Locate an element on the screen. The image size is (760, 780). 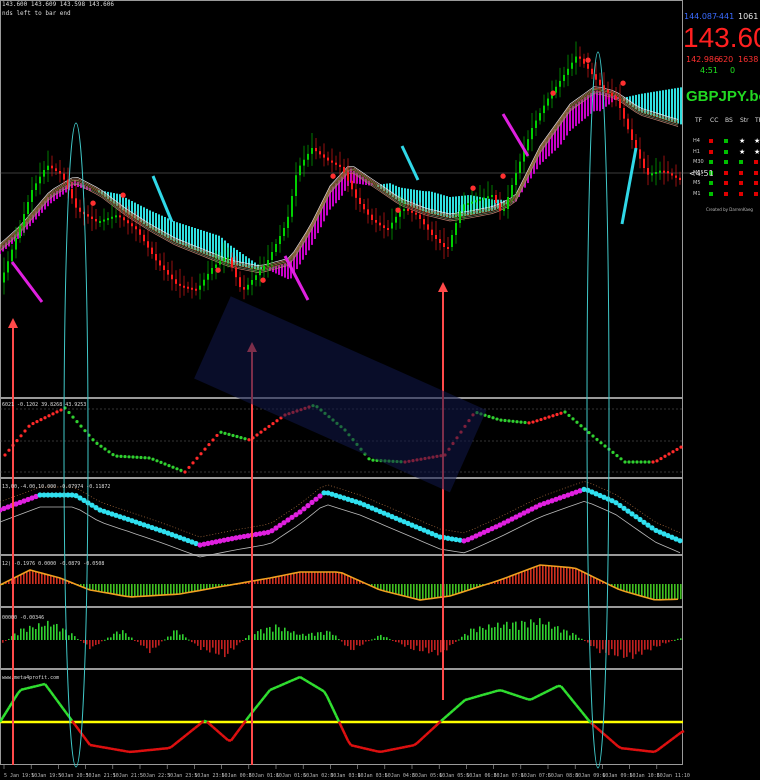
indicator-1-label: 6021 -0.1202 39.8268 43.9253 is located at coordinates (44, 405).